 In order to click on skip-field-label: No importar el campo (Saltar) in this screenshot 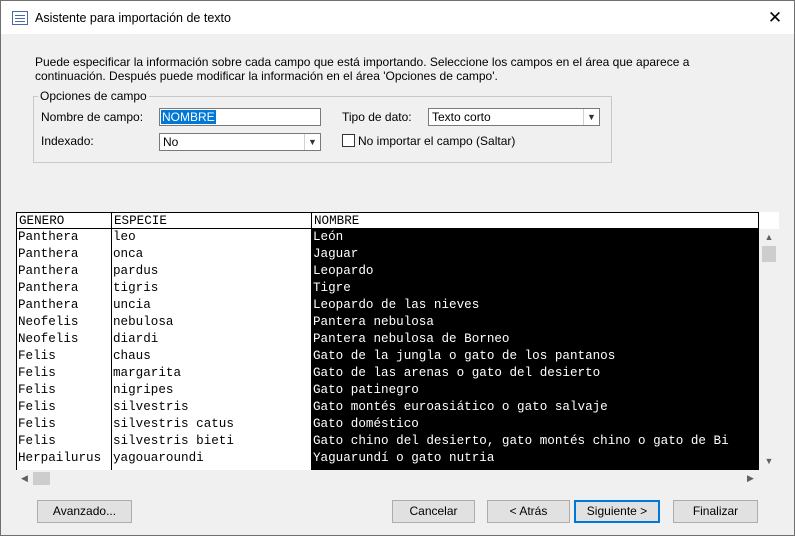, I will do `click(436, 141)`.